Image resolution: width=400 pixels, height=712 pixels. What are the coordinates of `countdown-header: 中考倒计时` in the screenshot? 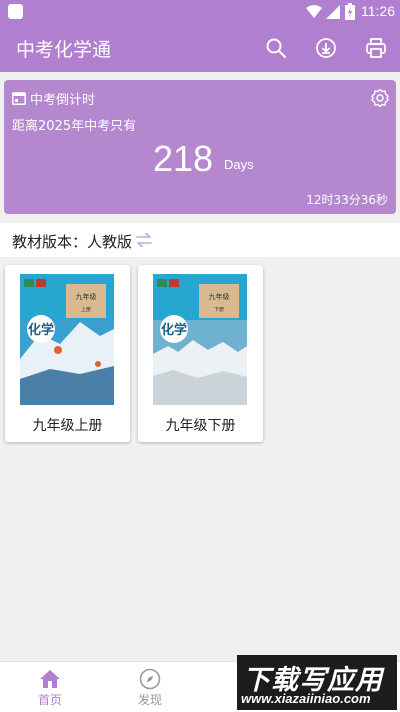 It's located at (63, 100).